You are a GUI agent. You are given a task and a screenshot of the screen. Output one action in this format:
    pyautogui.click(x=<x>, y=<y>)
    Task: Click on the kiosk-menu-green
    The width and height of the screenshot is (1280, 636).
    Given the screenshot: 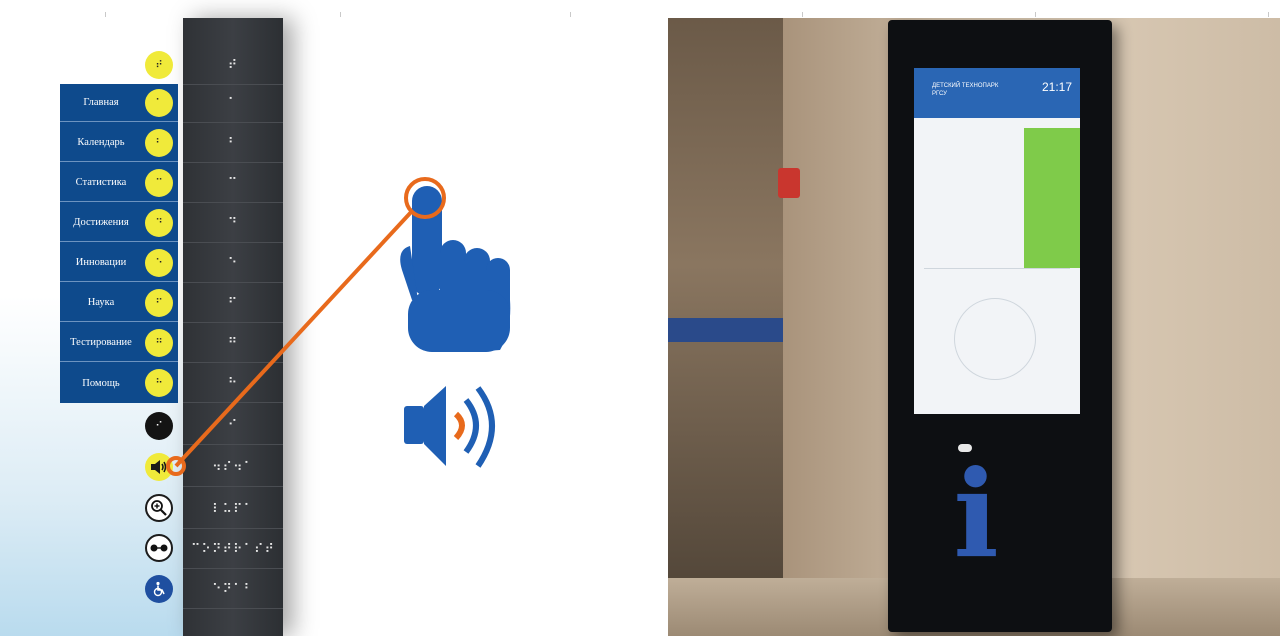 What is the action you would take?
    pyautogui.click(x=1052, y=198)
    